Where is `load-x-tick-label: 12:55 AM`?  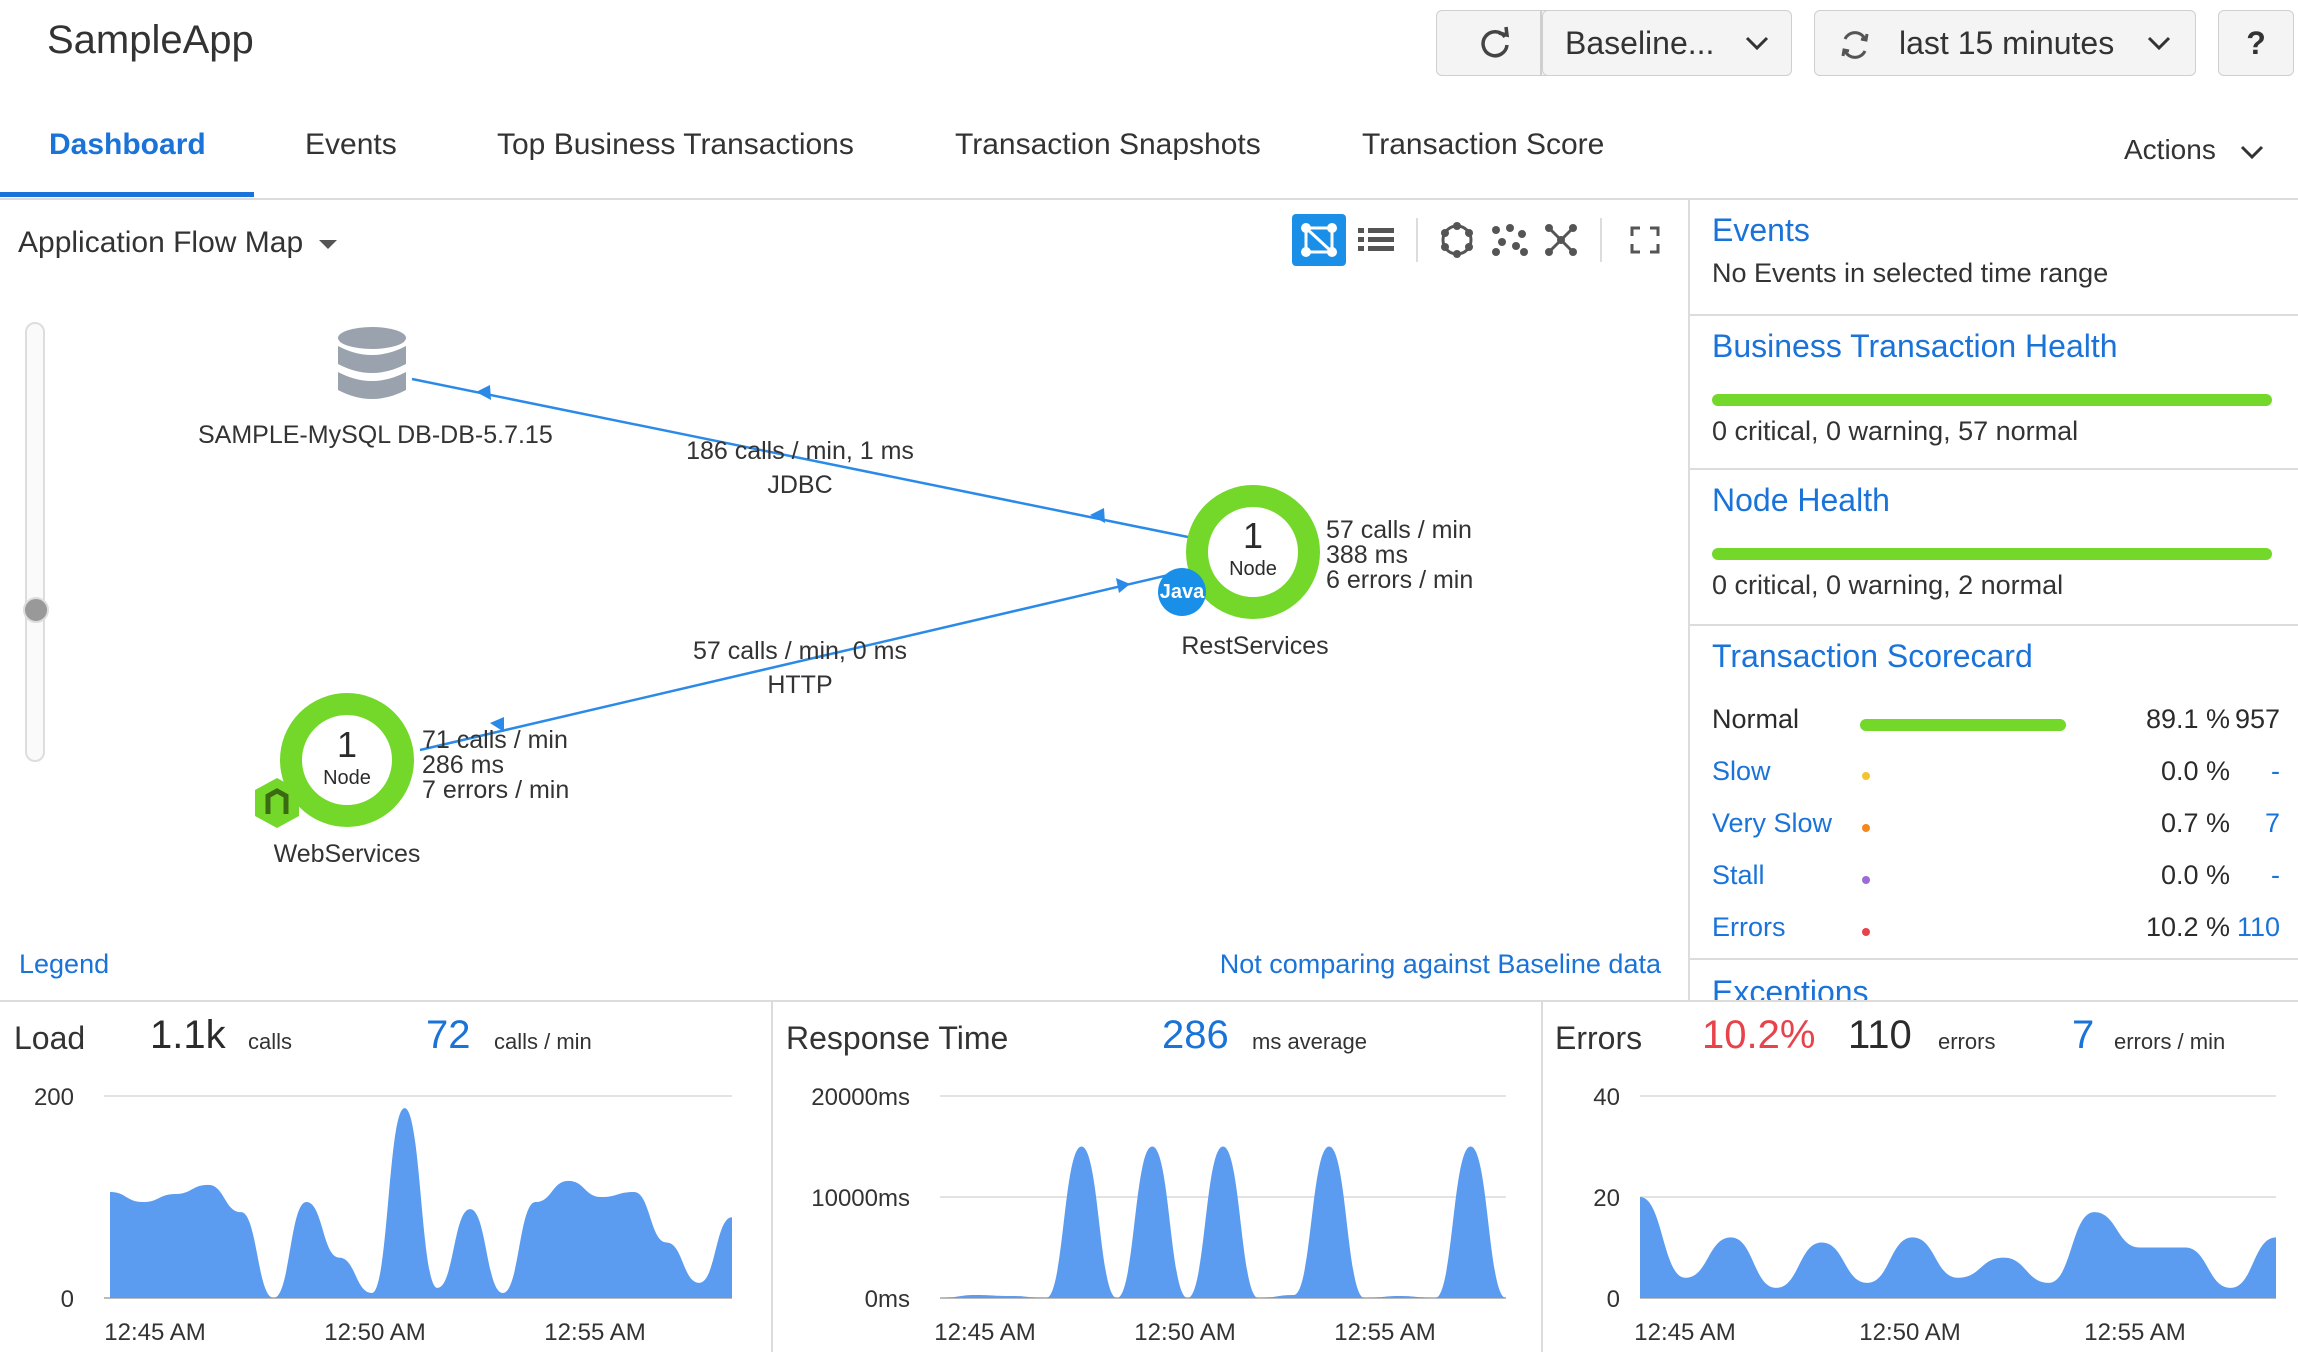 load-x-tick-label: 12:55 AM is located at coordinates (594, 1332).